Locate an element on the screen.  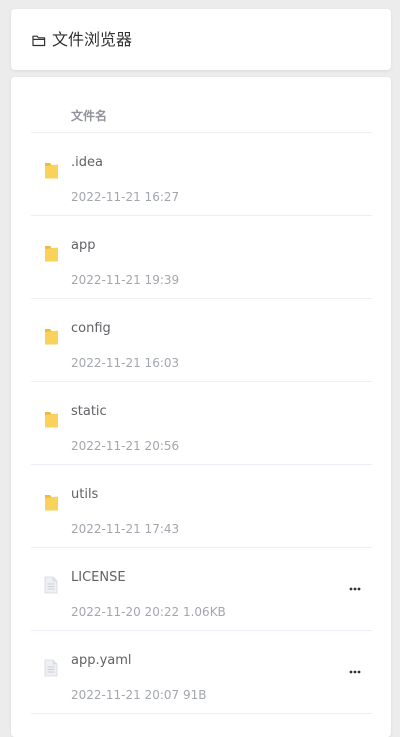
file-meta: 2022-11-21 16:27 is located at coordinates (125, 197).